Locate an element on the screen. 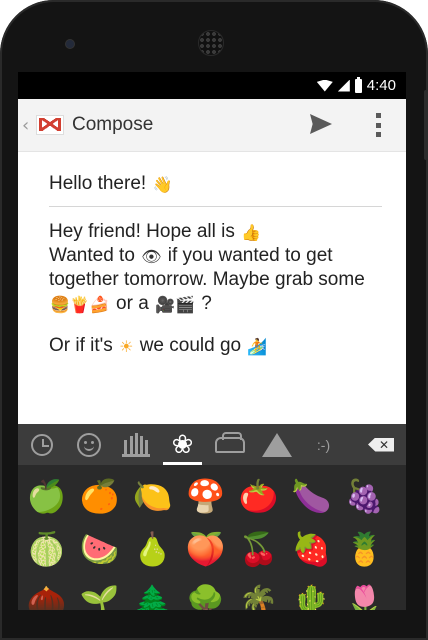 The width and height of the screenshot is (428, 640). backspace-icon: ✕ is located at coordinates (381, 444).